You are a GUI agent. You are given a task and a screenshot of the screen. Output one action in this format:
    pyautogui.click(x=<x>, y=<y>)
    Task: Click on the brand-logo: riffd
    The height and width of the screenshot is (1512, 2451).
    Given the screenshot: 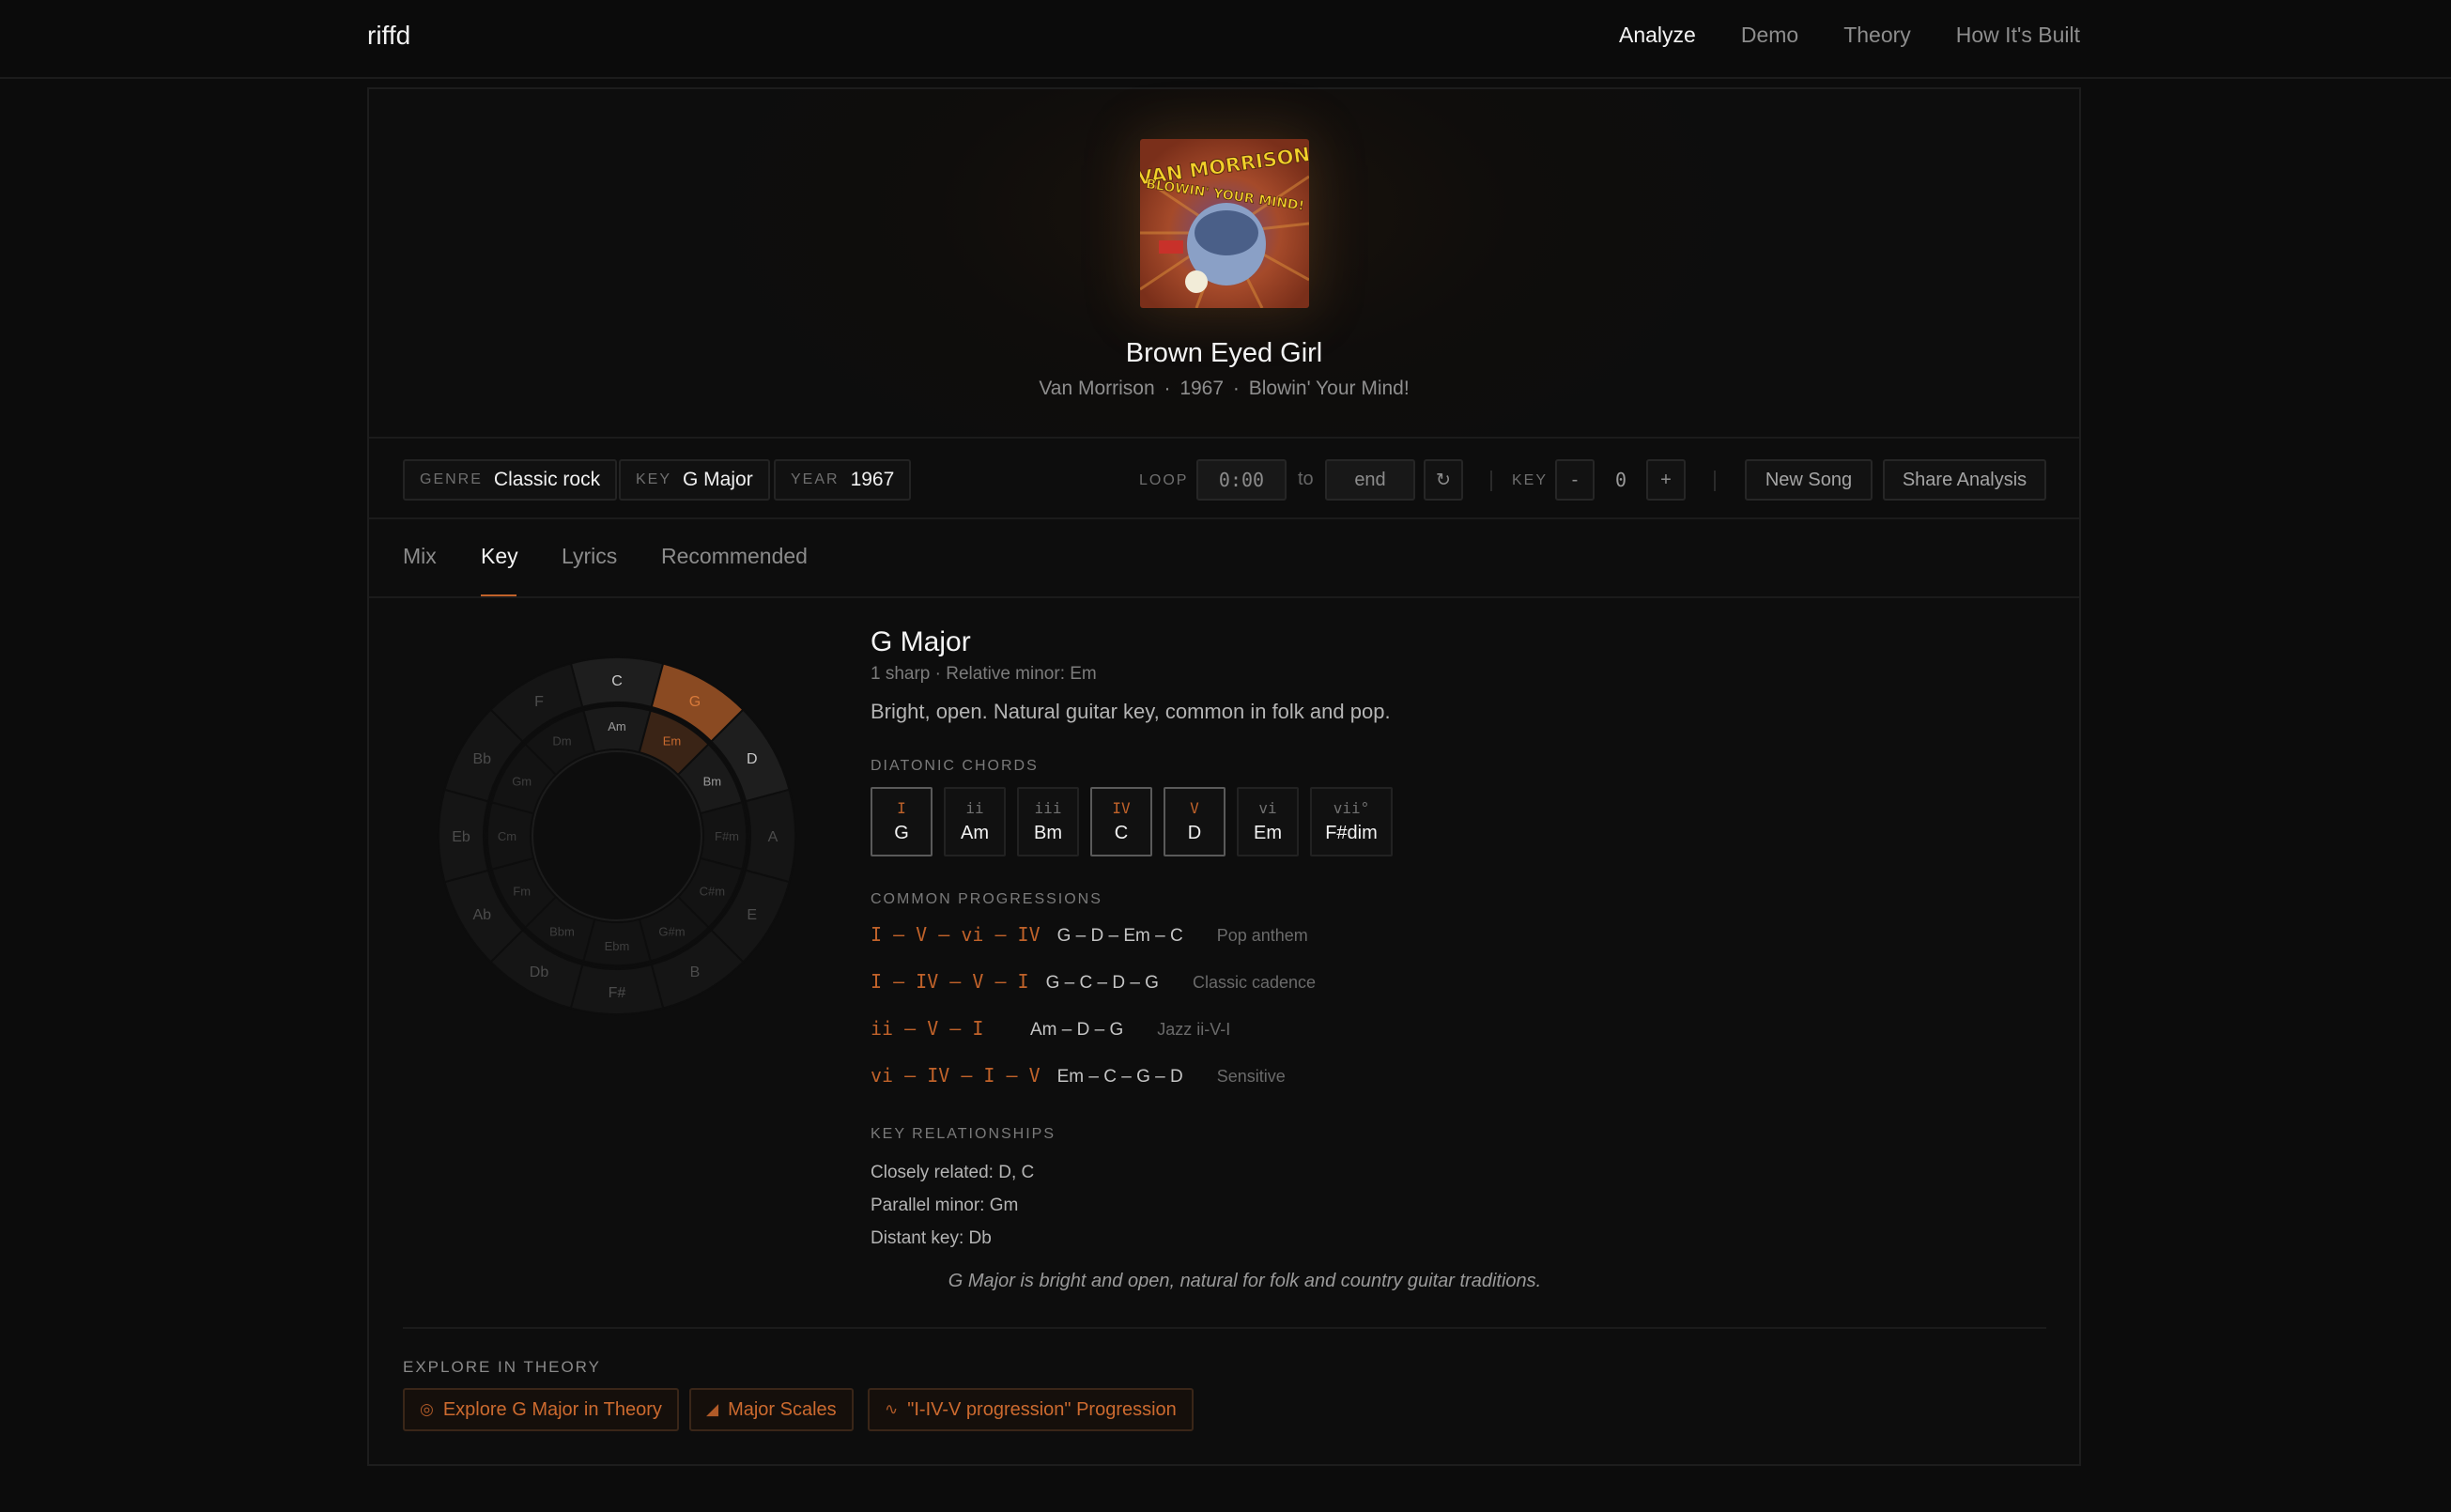 What is the action you would take?
    pyautogui.click(x=389, y=36)
    